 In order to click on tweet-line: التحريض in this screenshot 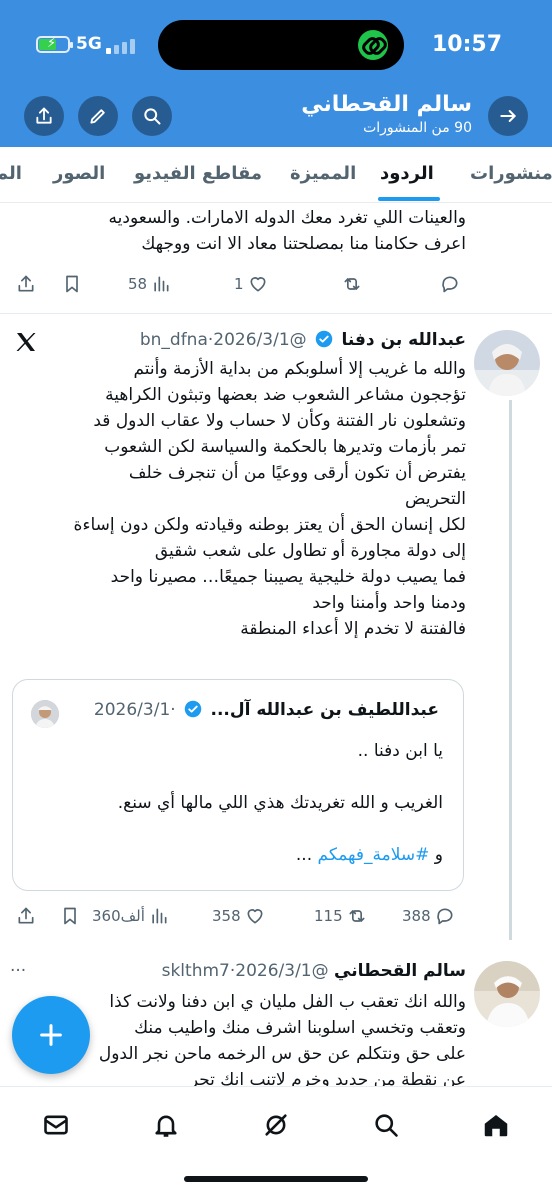, I will do `click(435, 499)`.